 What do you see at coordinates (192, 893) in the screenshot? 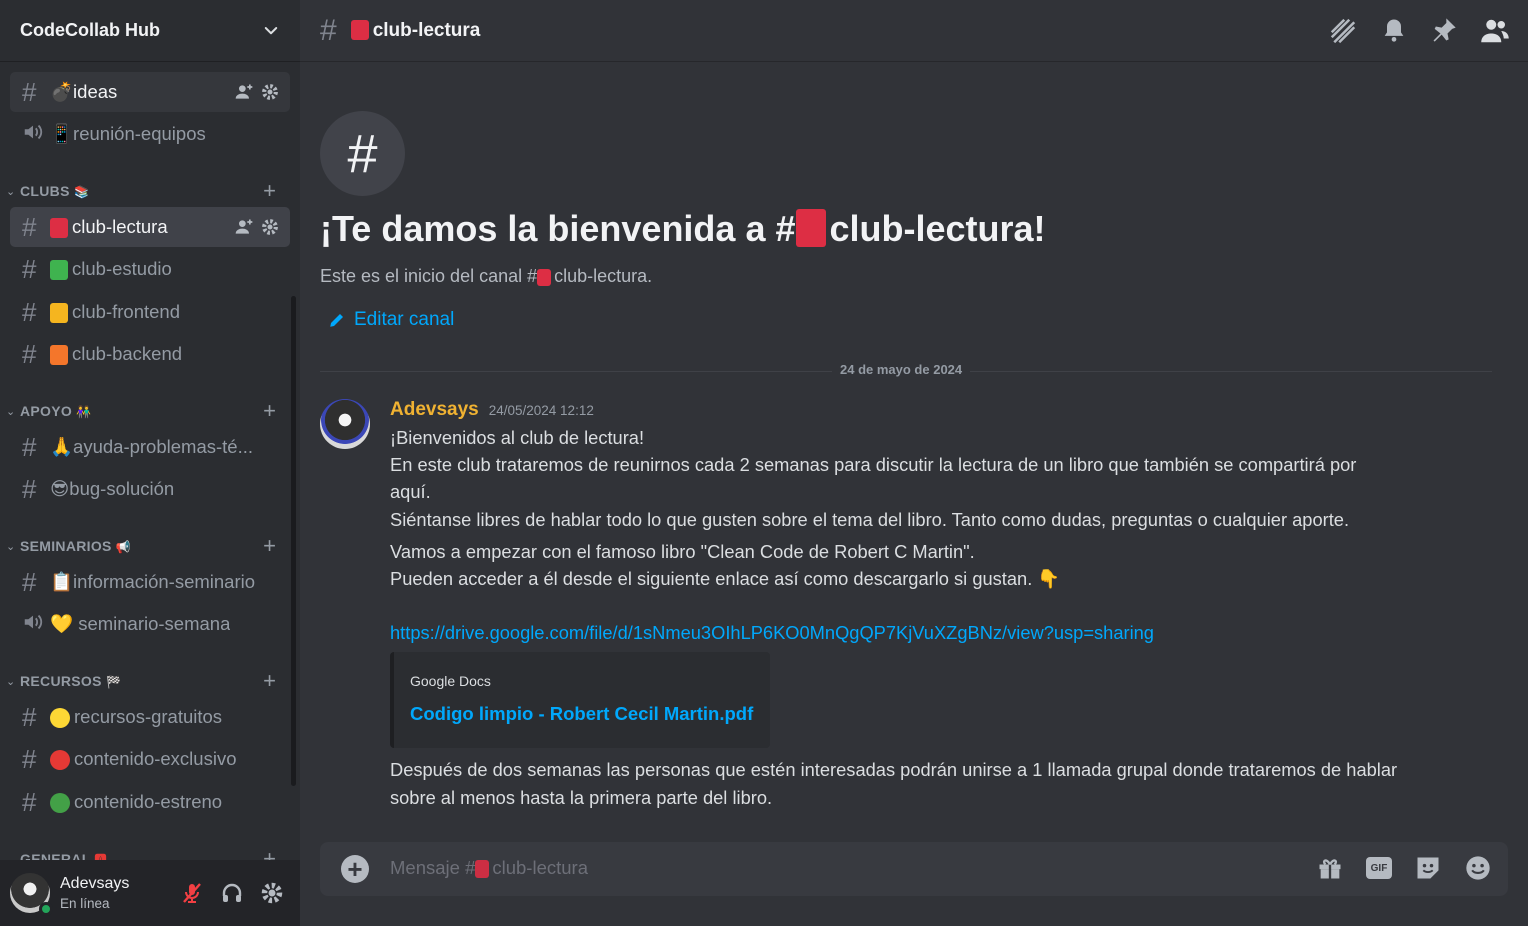
I see `microphone-muted-icon` at bounding box center [192, 893].